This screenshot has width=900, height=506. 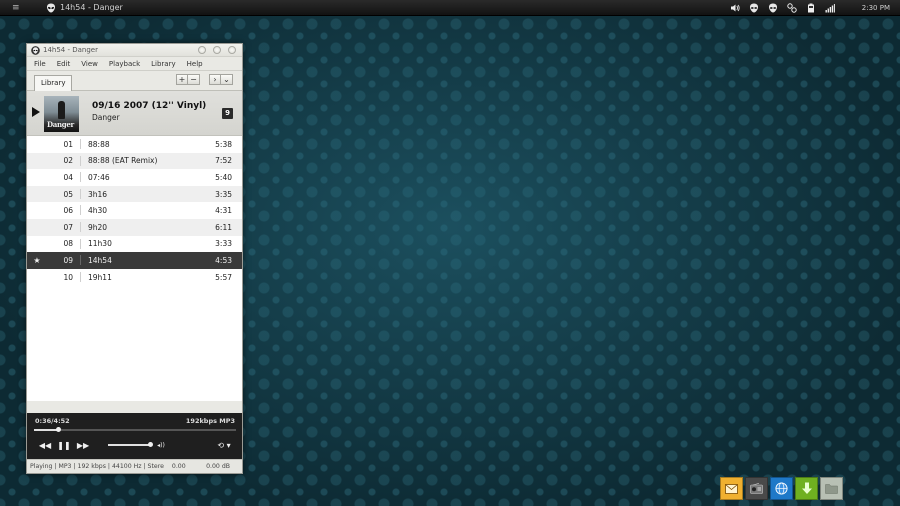 What do you see at coordinates (68, 227) in the screenshot?
I see `track-number: 07` at bounding box center [68, 227].